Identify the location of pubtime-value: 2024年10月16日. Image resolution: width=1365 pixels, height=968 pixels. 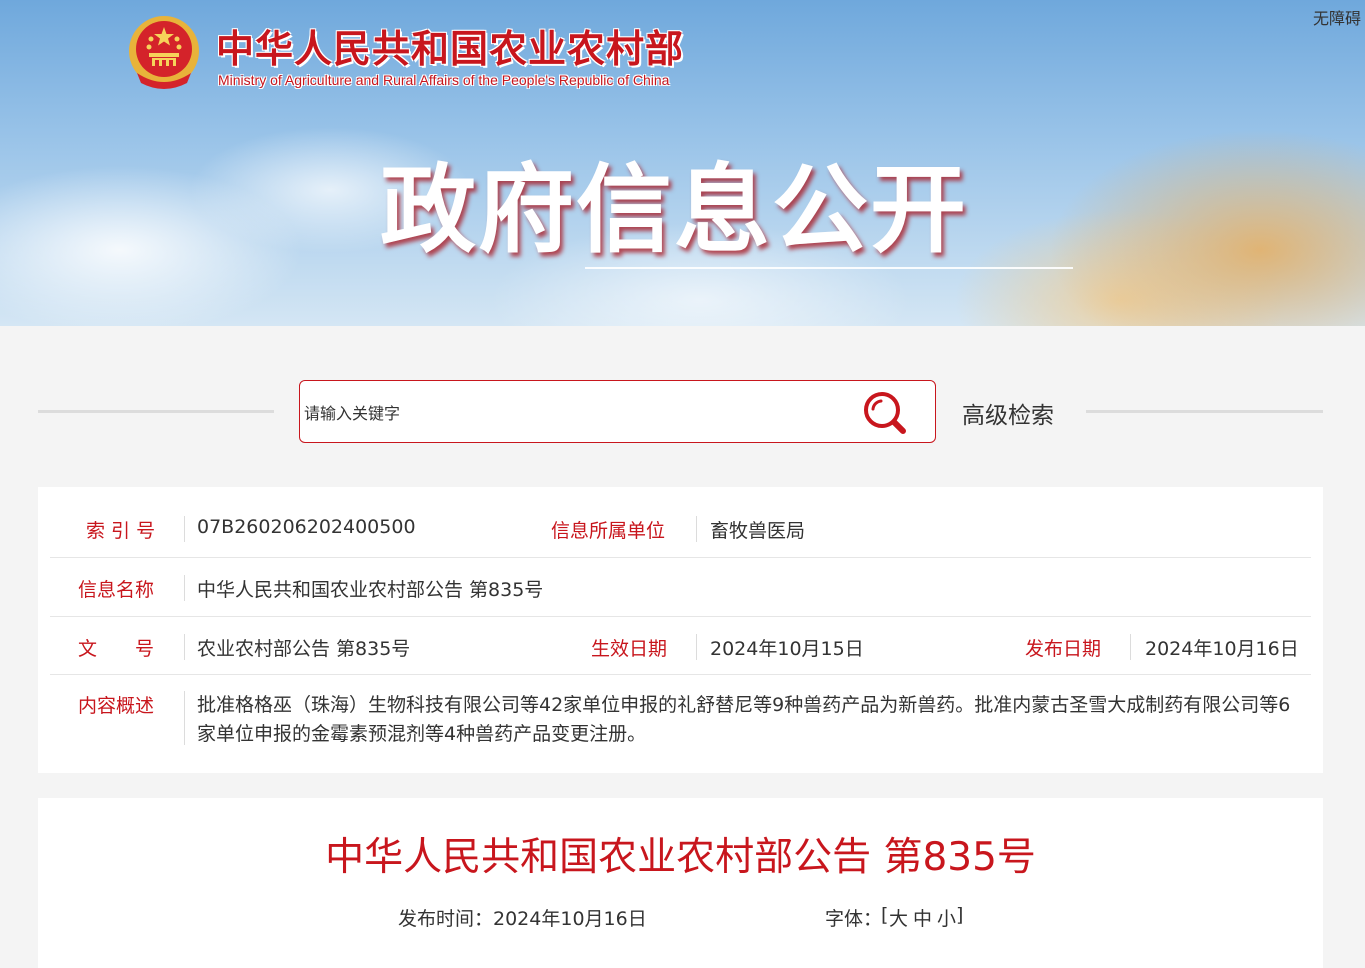
(570, 919).